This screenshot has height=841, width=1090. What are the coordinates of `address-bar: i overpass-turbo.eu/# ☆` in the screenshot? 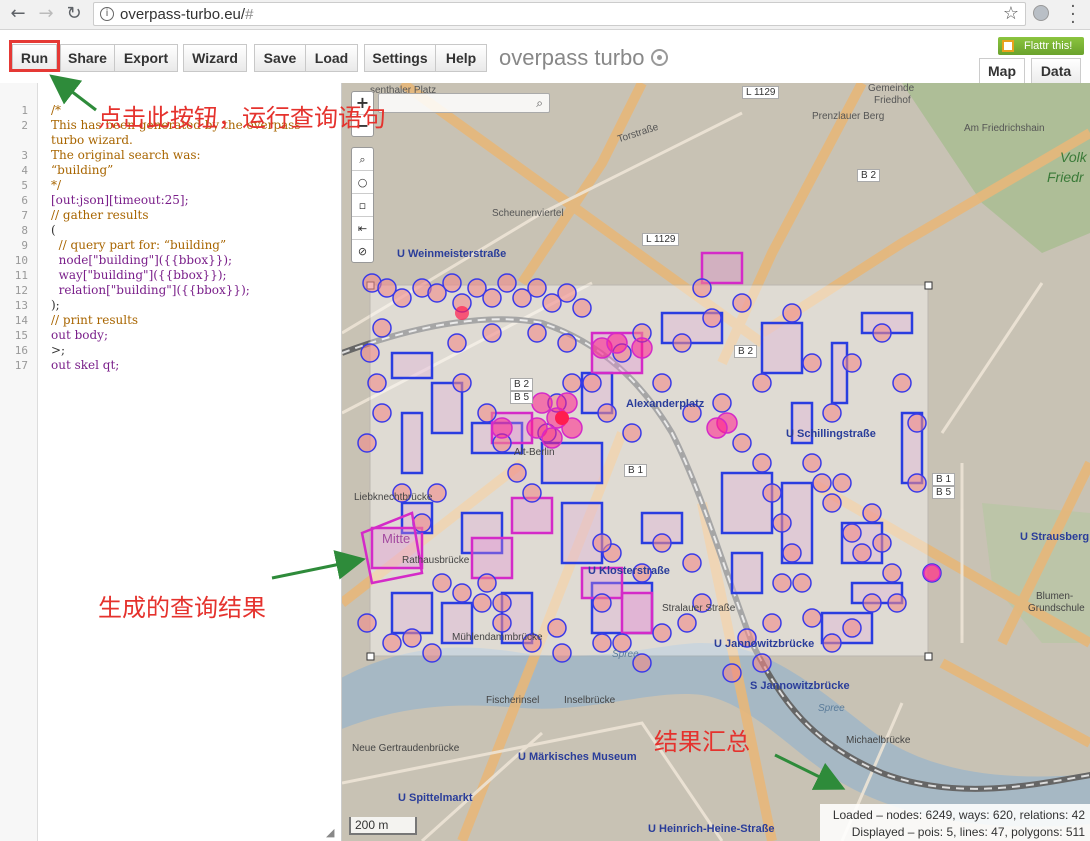 It's located at (559, 14).